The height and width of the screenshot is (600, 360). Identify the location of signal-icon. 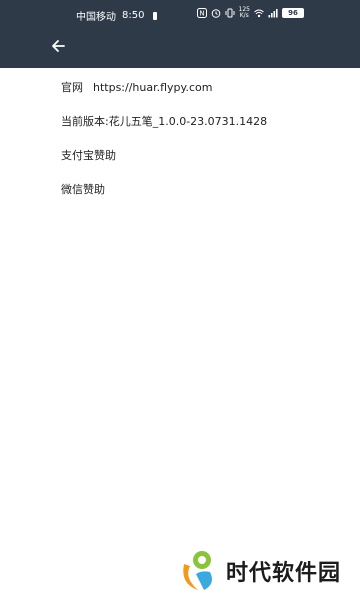
(273, 13).